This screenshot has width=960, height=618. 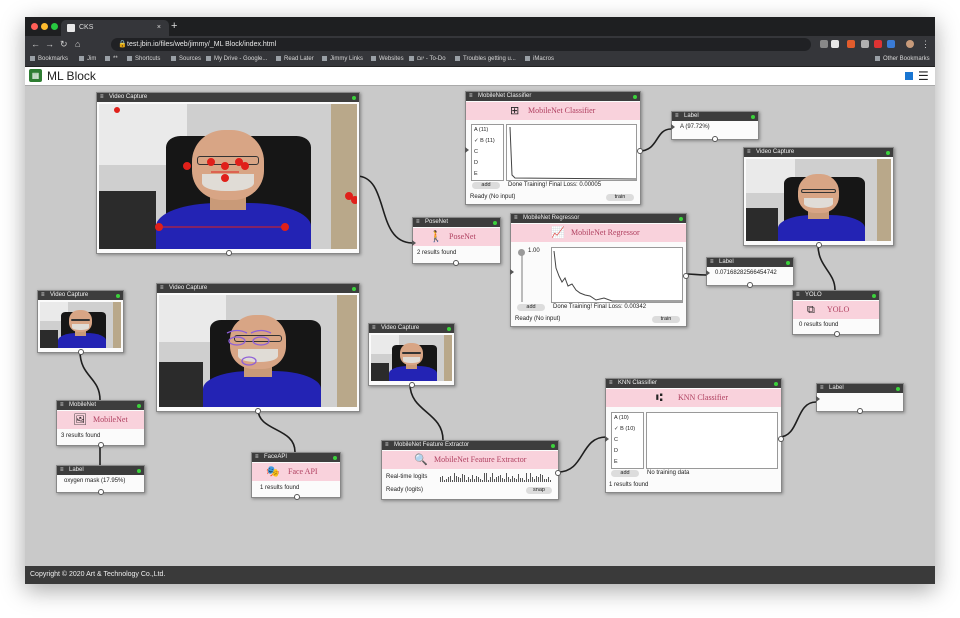 What do you see at coordinates (539, 490) in the screenshot?
I see `snap-button: snap` at bounding box center [539, 490].